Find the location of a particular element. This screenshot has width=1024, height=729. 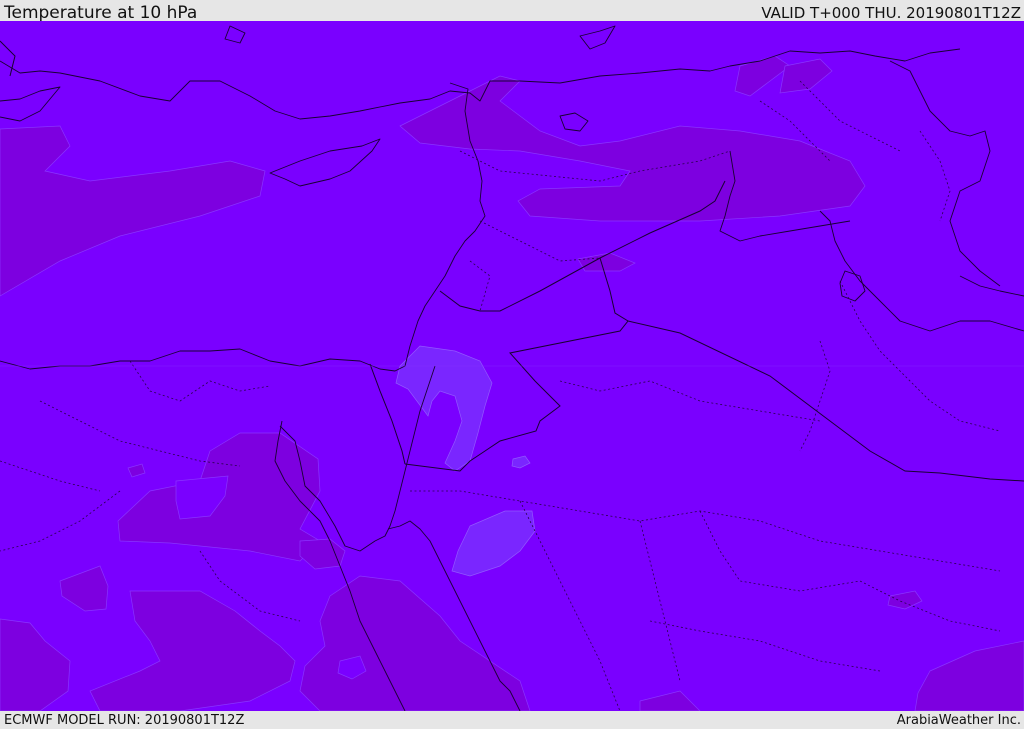

map-title: Temperature at 10 hPa is located at coordinates (101, 13).